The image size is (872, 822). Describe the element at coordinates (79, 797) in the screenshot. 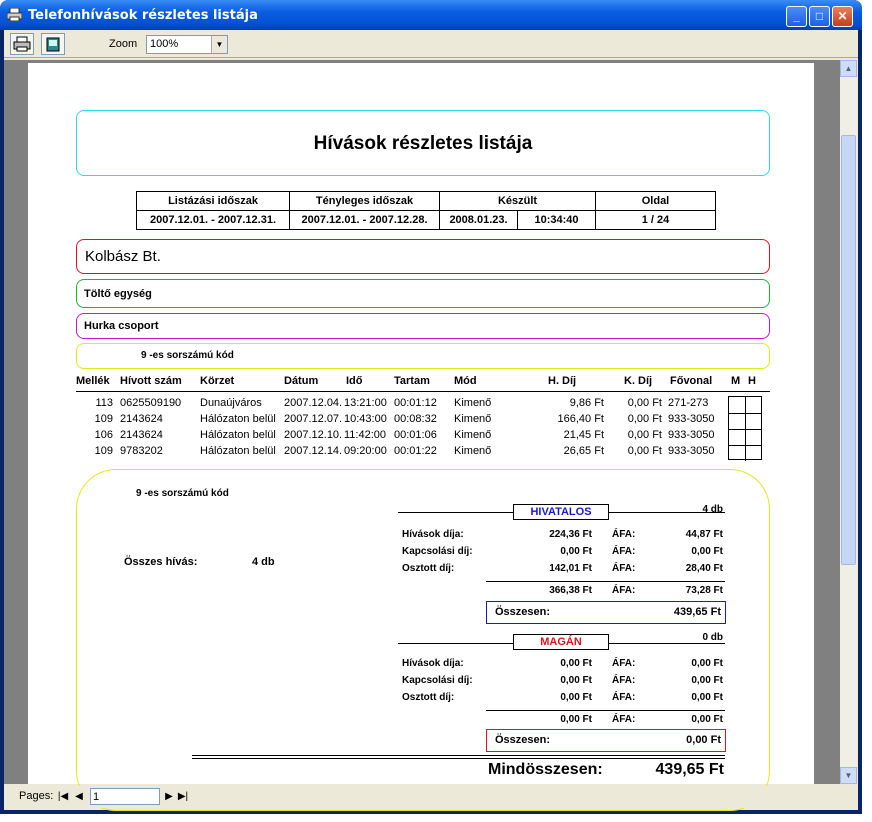

I see `prev-page-icon: ◀` at that location.